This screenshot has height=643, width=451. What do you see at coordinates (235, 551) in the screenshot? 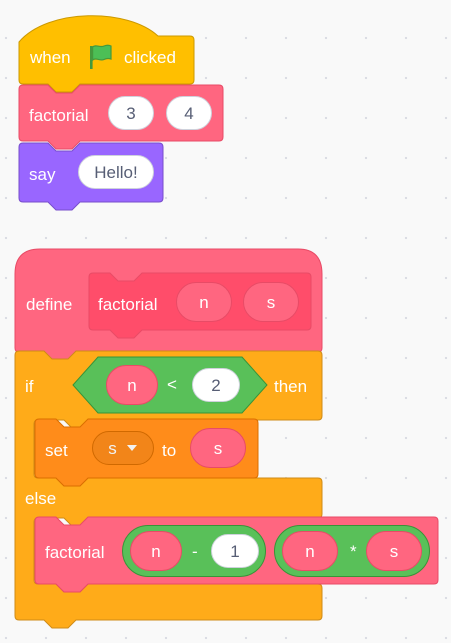
I see `subtract-value-input: 1` at bounding box center [235, 551].